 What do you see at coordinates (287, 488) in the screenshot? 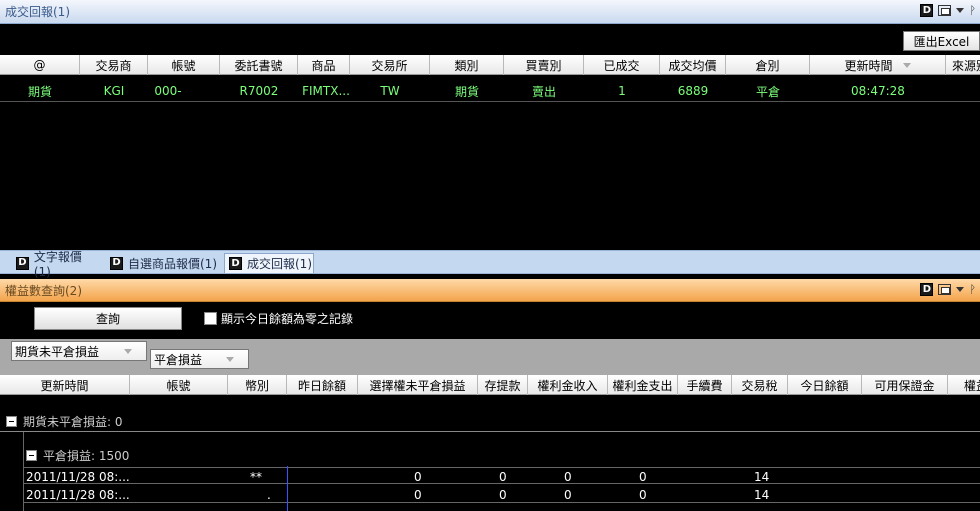
I see `column-focus-line` at bounding box center [287, 488].